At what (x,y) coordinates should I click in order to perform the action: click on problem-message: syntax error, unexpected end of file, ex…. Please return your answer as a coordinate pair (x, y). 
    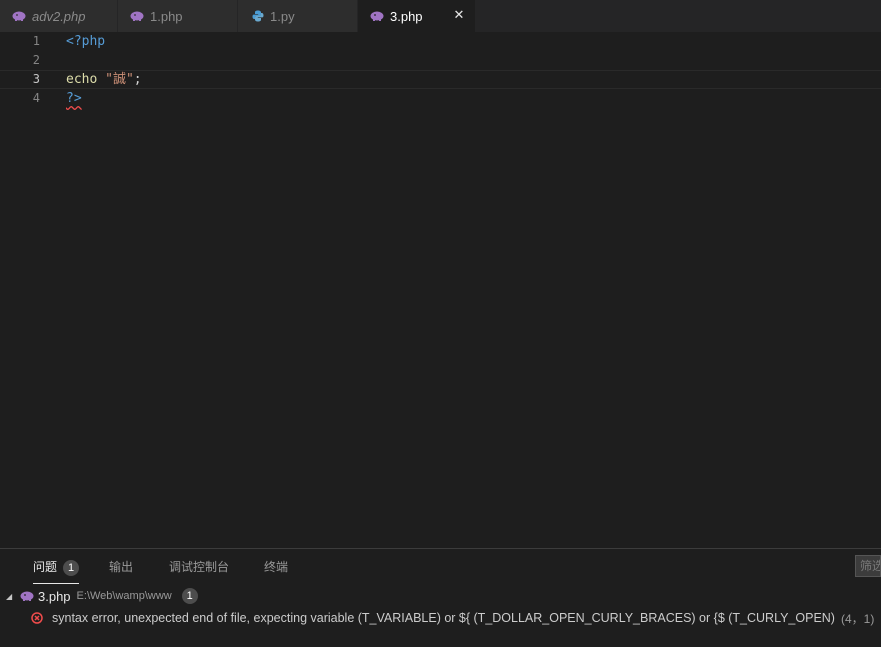
    Looking at the image, I should click on (443, 618).